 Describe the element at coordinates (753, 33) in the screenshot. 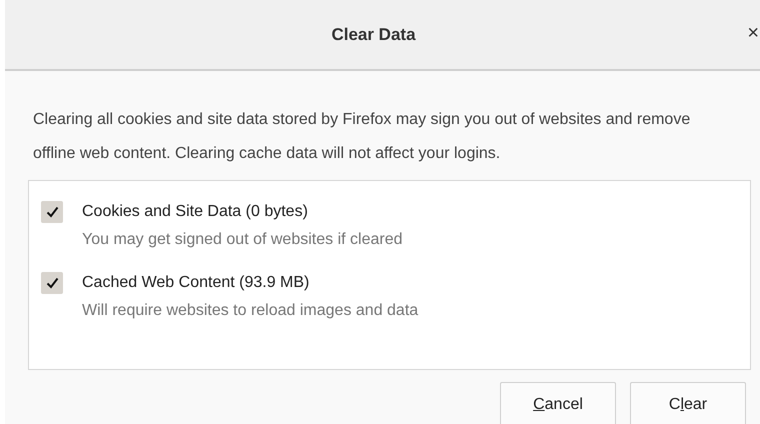

I see `close-button: ×` at that location.